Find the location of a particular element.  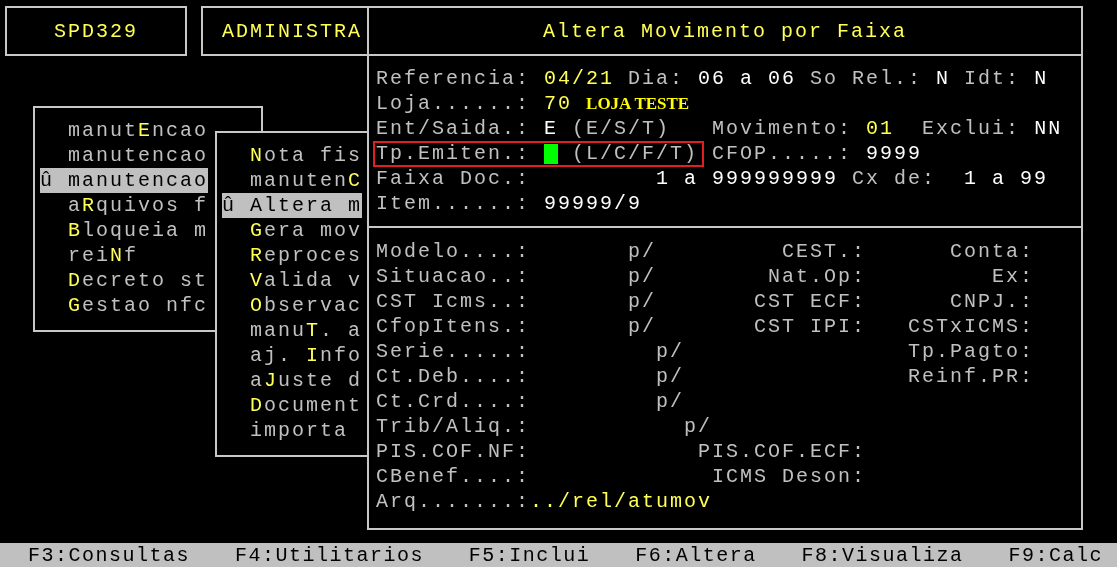

field-value: 01 is located at coordinates (880, 128).